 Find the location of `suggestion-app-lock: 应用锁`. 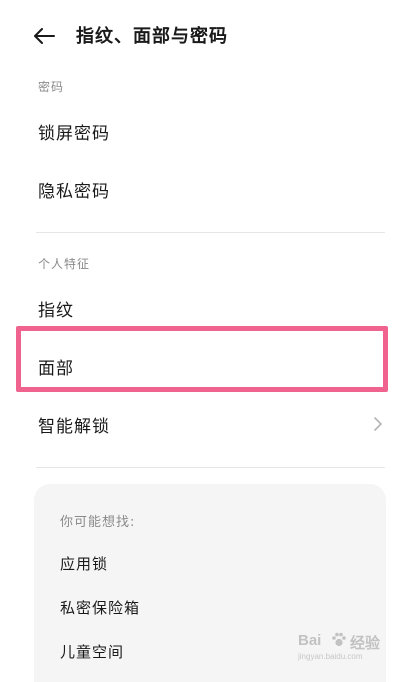

suggestion-app-lock: 应用锁 is located at coordinates (84, 563).